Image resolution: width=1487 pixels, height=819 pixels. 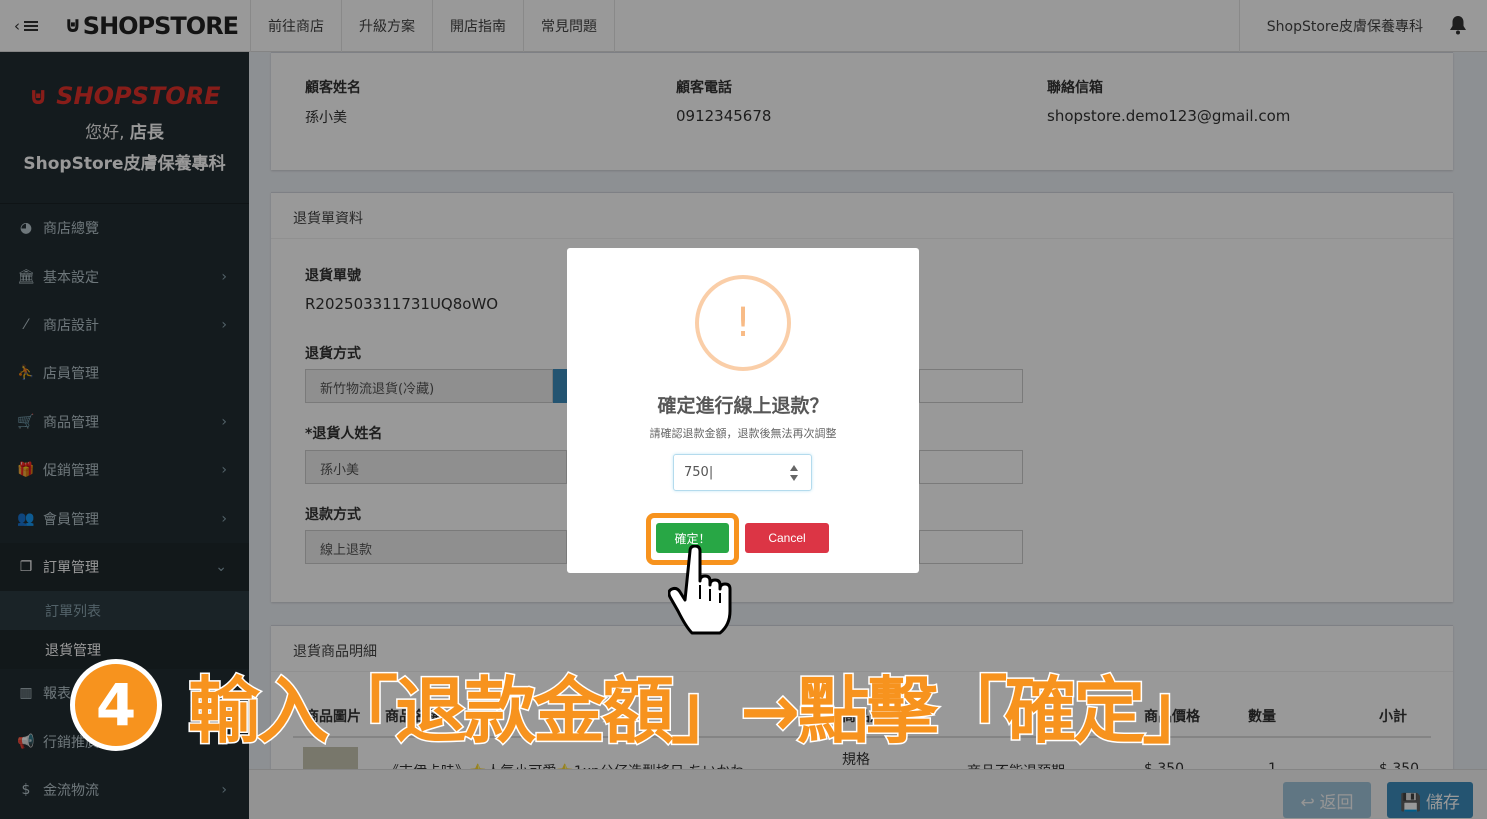 What do you see at coordinates (742, 472) in the screenshot?
I see `refund-amount-input: 750|` at bounding box center [742, 472].